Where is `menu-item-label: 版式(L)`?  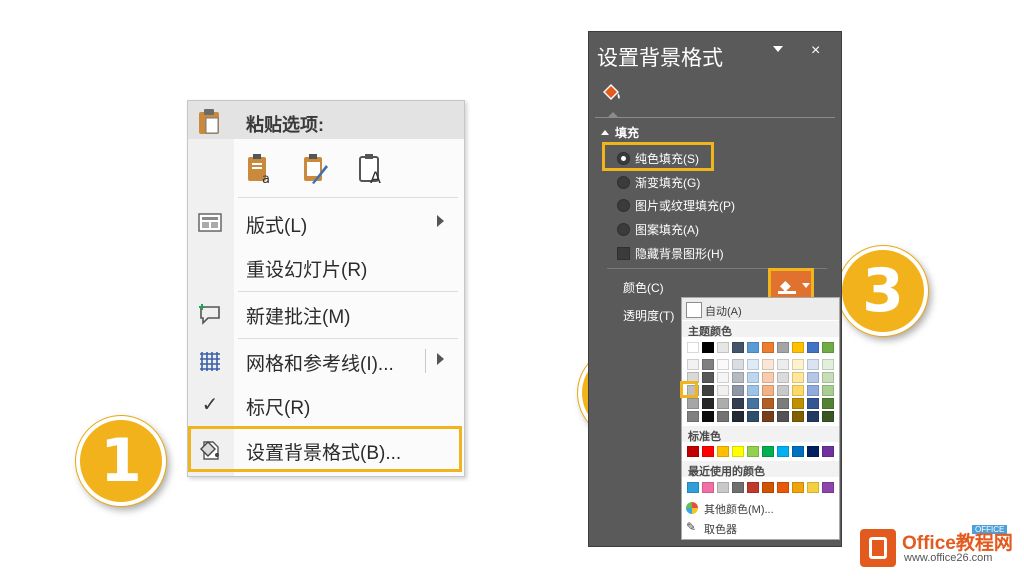
menu-item-label: 版式(L) is located at coordinates (277, 226).